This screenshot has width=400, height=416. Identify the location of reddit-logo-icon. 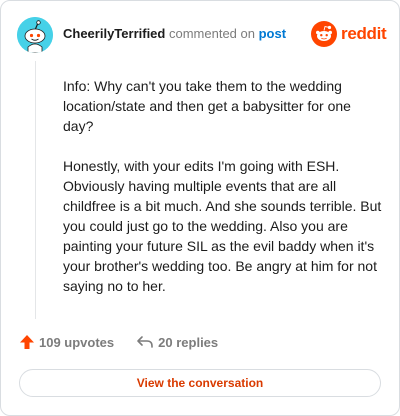
(324, 34).